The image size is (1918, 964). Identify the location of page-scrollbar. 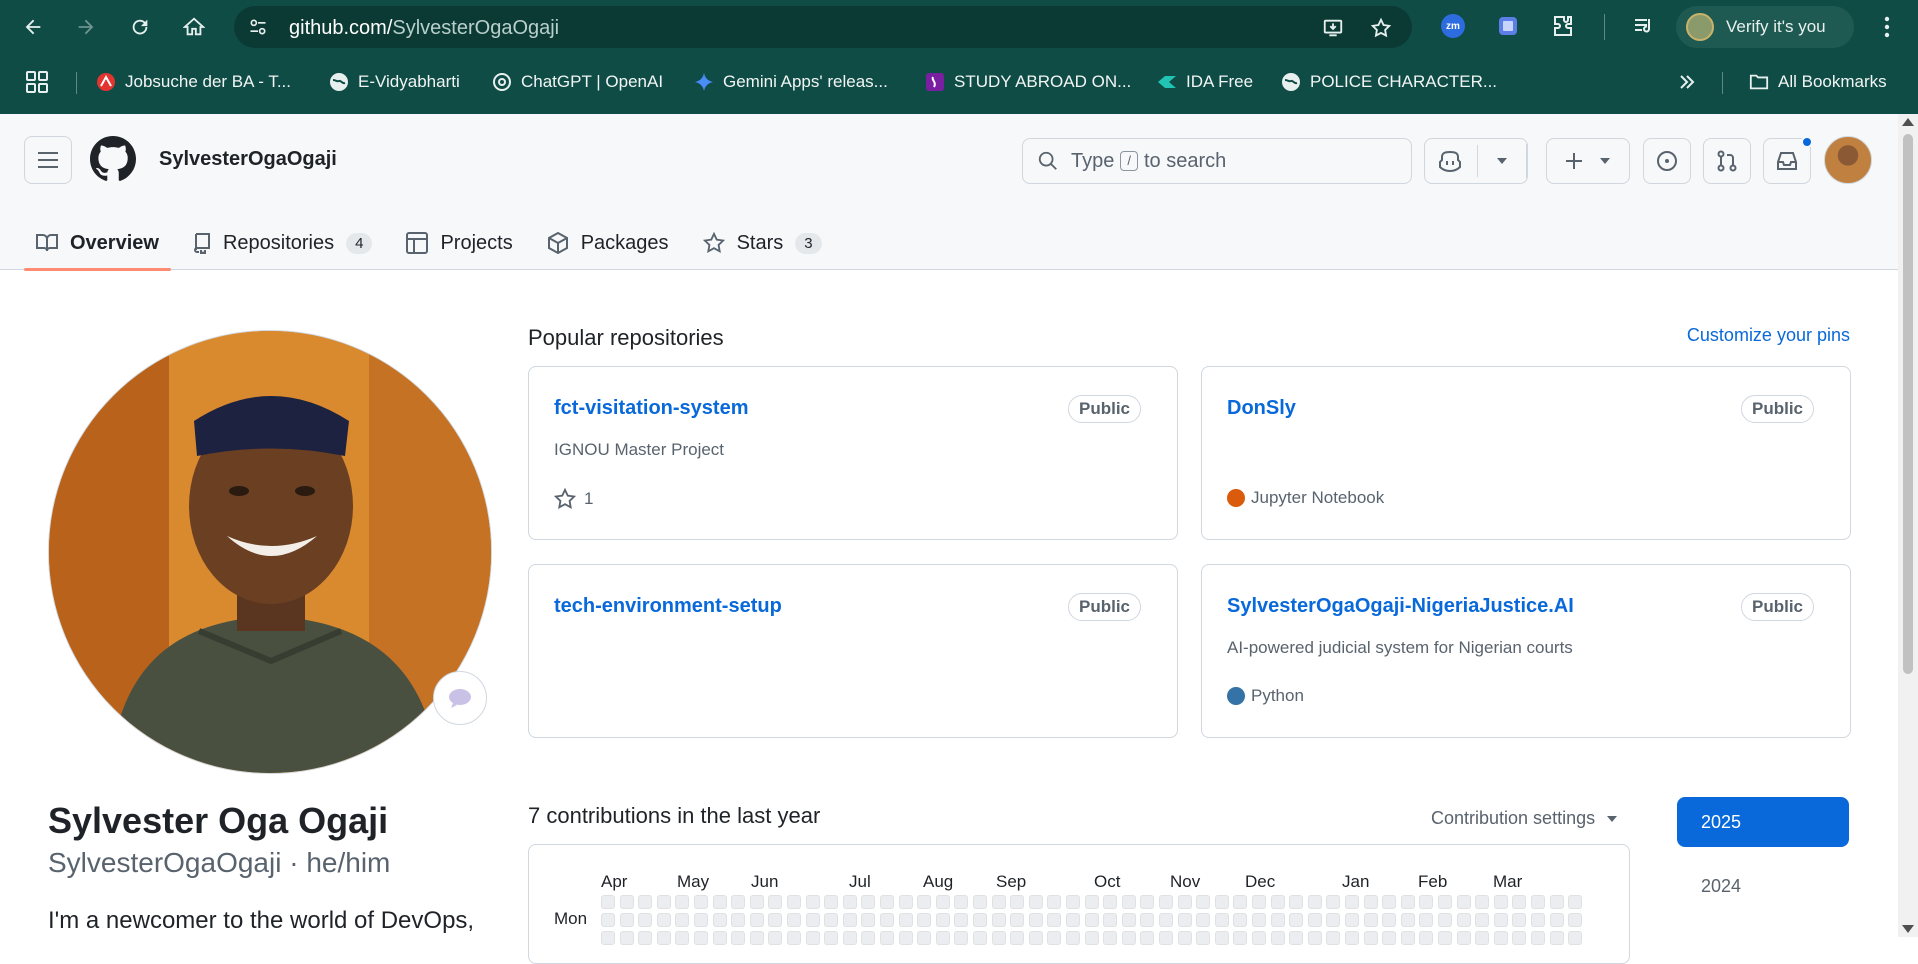
(1908, 525).